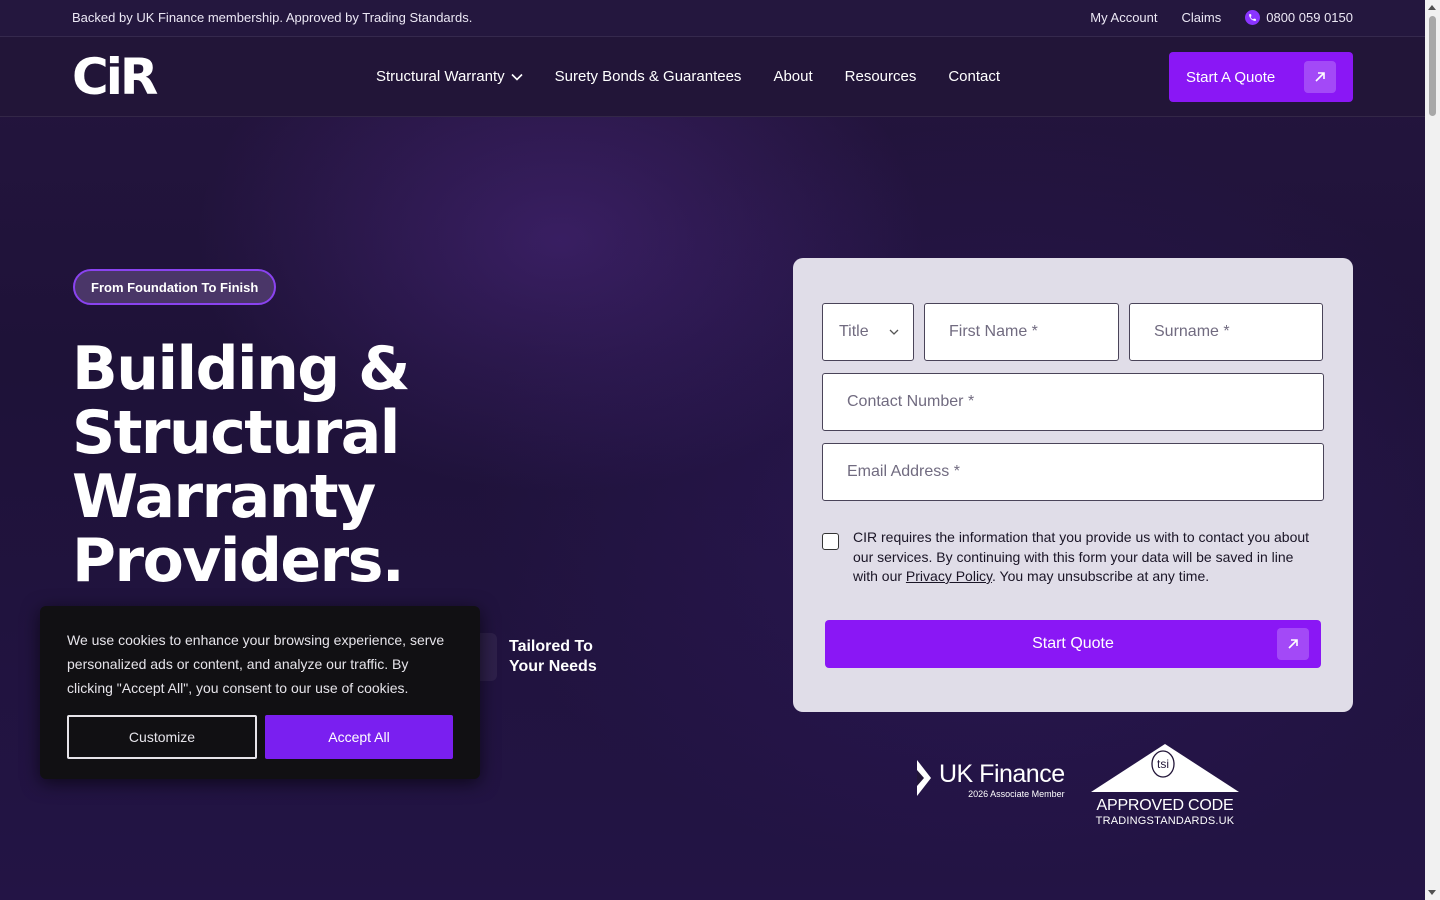 Image resolution: width=1440 pixels, height=900 pixels. What do you see at coordinates (924, 778) in the screenshot?
I see `uk-finance-logo-icon` at bounding box center [924, 778].